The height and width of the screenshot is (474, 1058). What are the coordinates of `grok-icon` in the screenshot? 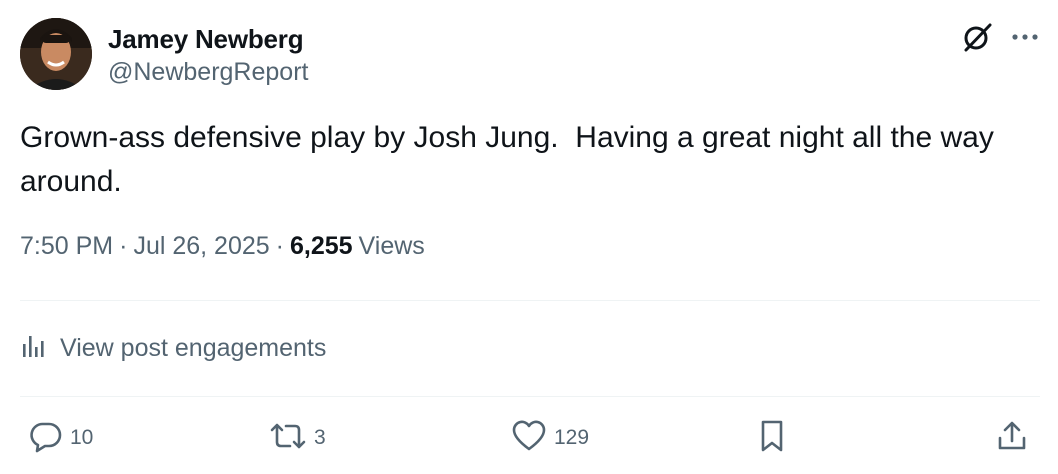 It's located at (977, 37).